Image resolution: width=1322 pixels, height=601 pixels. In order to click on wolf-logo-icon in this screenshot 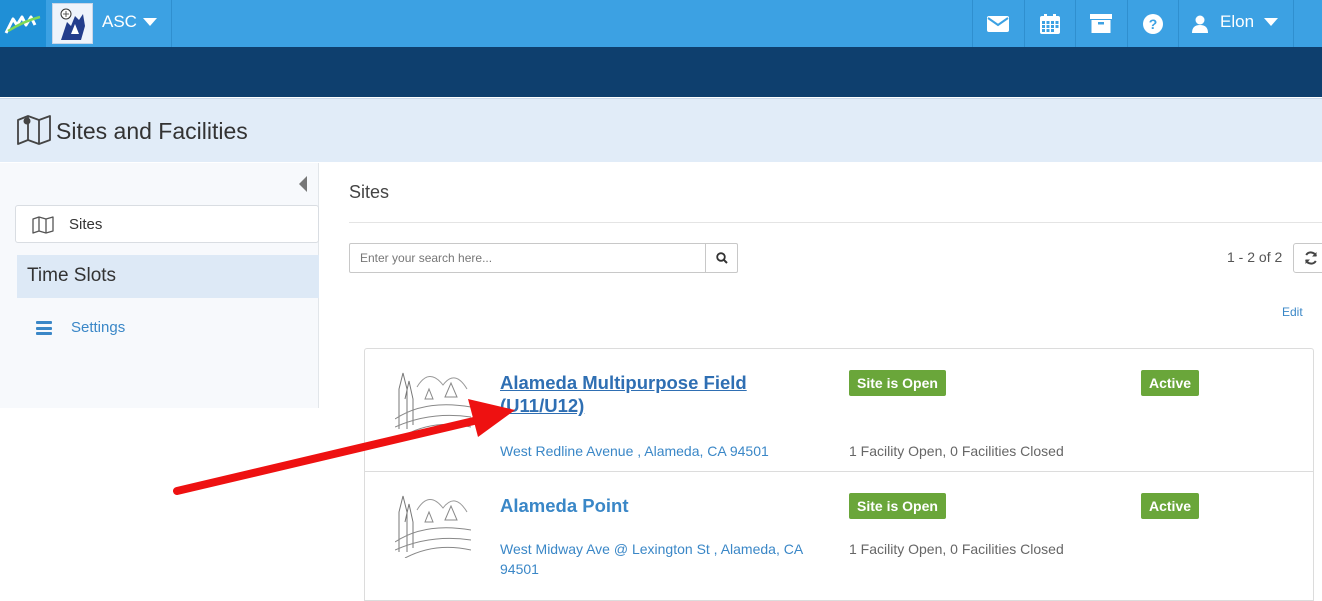, I will do `click(72, 24)`.